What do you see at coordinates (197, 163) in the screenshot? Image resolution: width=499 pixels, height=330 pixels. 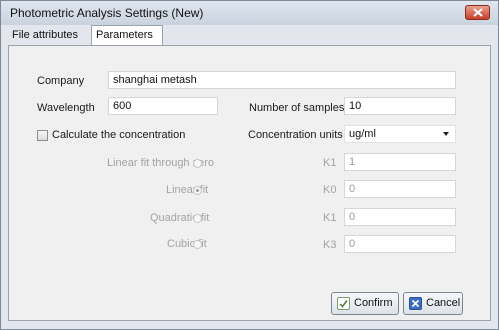 I see `fit-radio-linear-zero` at bounding box center [197, 163].